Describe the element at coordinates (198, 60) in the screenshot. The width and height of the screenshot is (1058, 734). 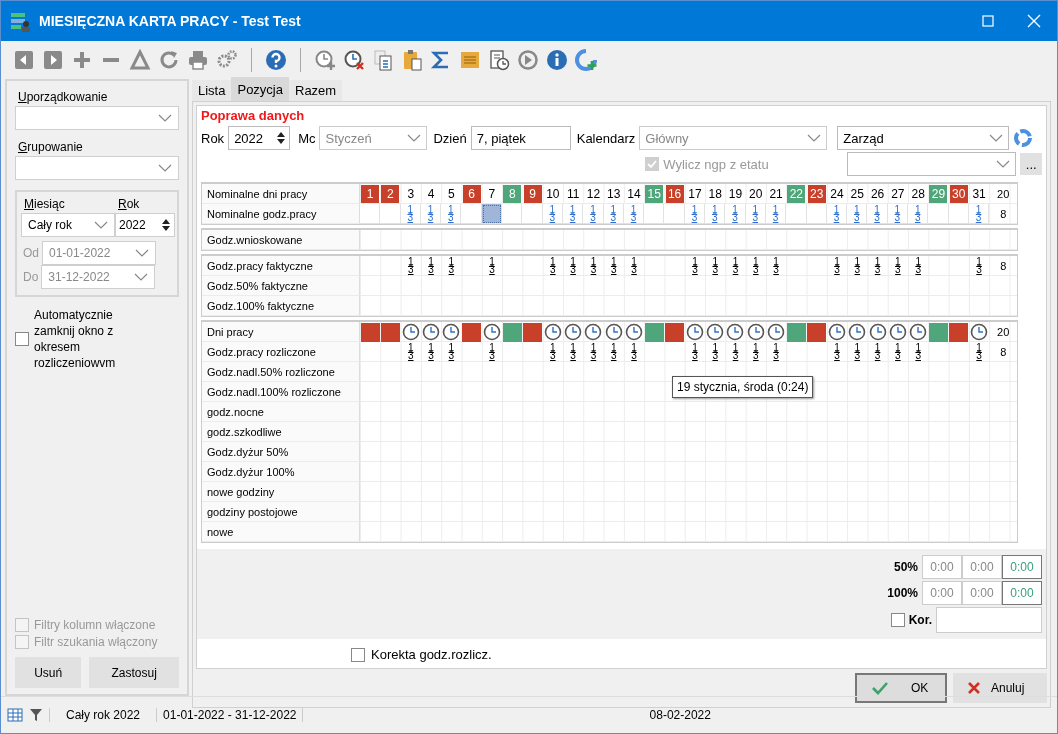
I see `print-icon` at that location.